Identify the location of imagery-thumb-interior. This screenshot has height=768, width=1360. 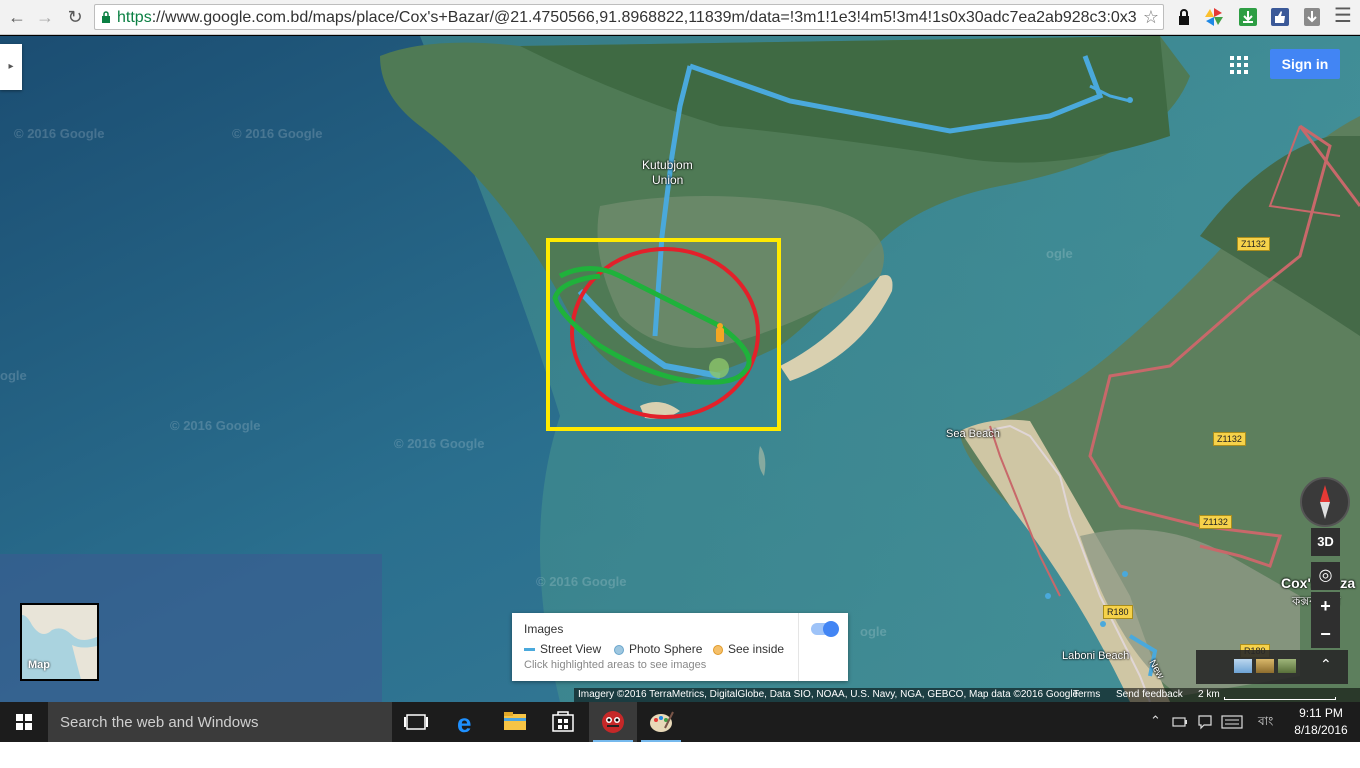
(1265, 666).